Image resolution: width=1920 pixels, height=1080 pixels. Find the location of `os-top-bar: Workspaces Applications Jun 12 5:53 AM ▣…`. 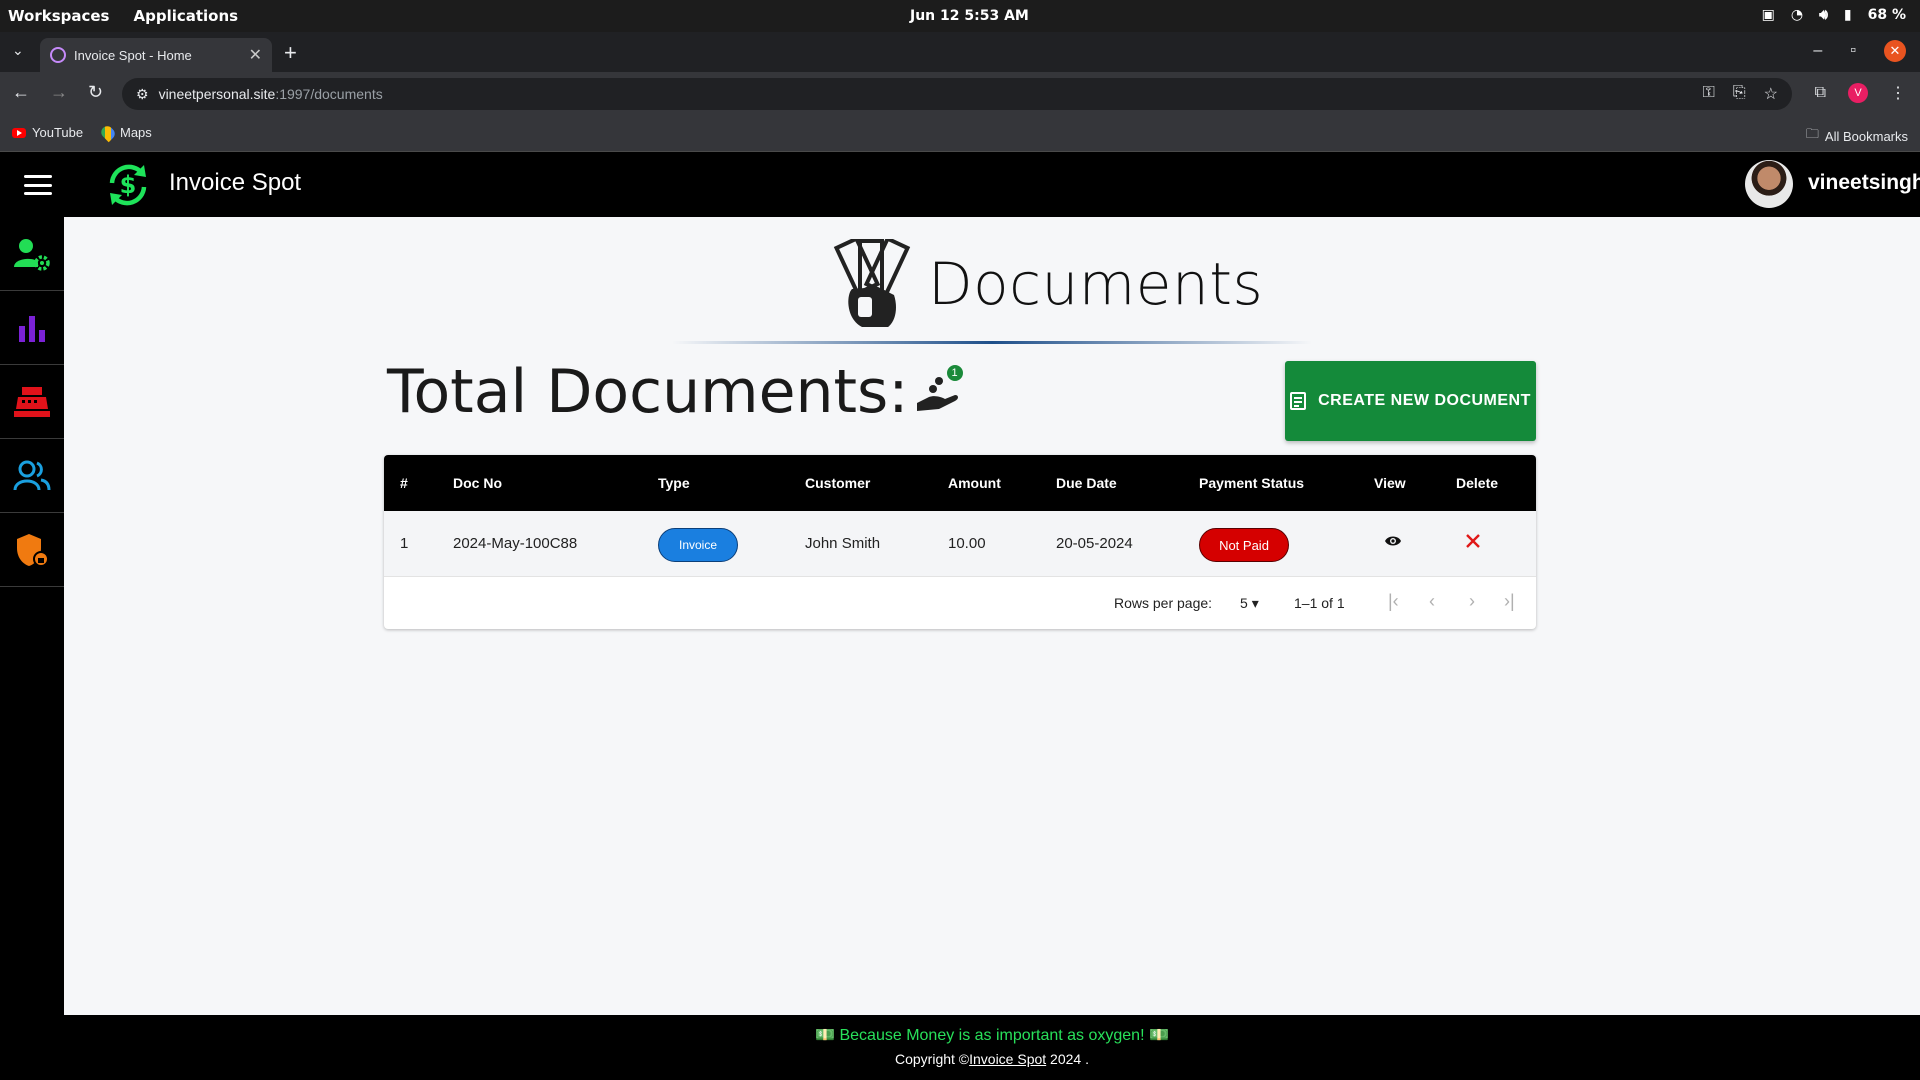

os-top-bar: Workspaces Applications Jun 12 5:53 AM ▣… is located at coordinates (960, 16).